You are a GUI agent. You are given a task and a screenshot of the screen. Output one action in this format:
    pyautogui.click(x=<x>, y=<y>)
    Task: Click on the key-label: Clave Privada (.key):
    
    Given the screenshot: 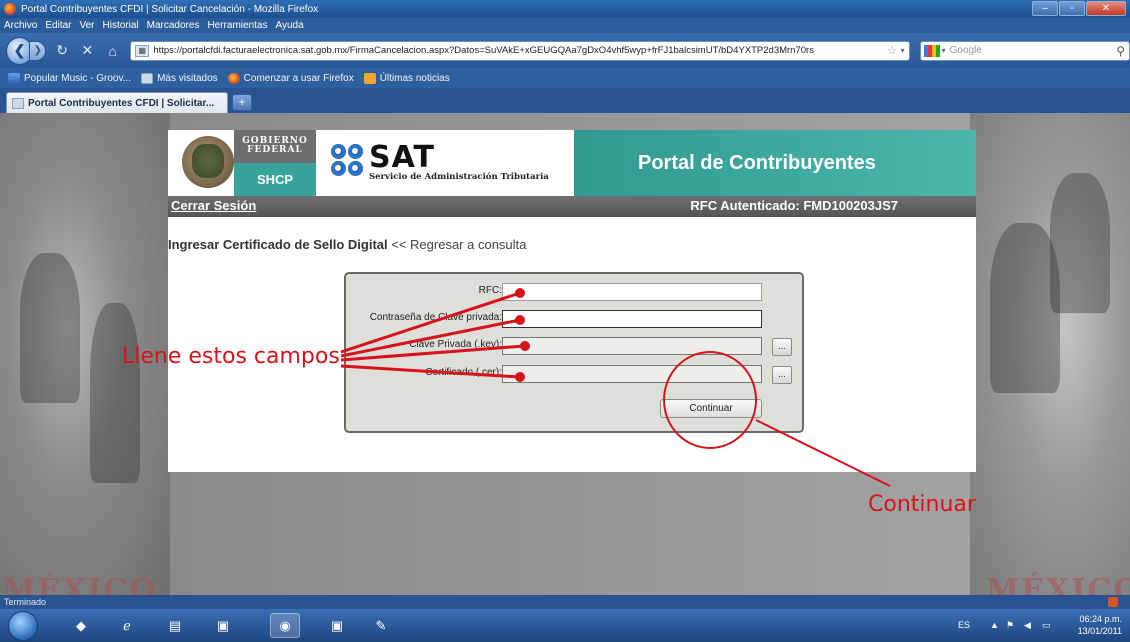 What is the action you would take?
    pyautogui.click(x=455, y=344)
    